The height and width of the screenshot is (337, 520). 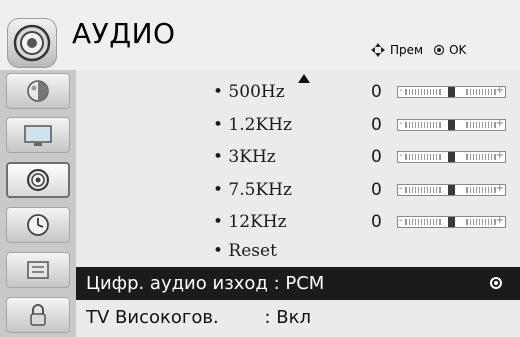 I want to click on picture-icon, so click(x=38, y=91).